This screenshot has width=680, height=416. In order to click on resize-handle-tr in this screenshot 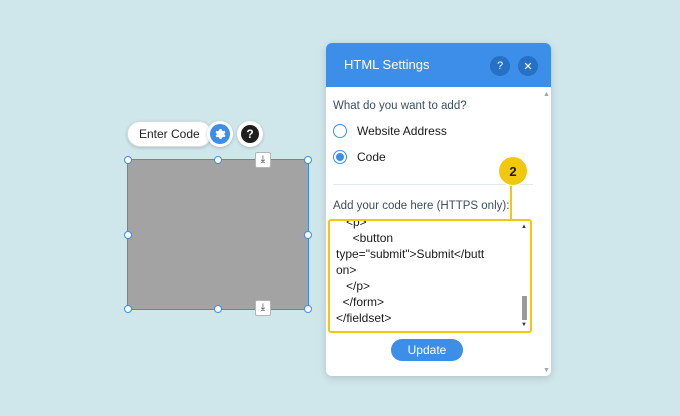, I will do `click(308, 160)`.